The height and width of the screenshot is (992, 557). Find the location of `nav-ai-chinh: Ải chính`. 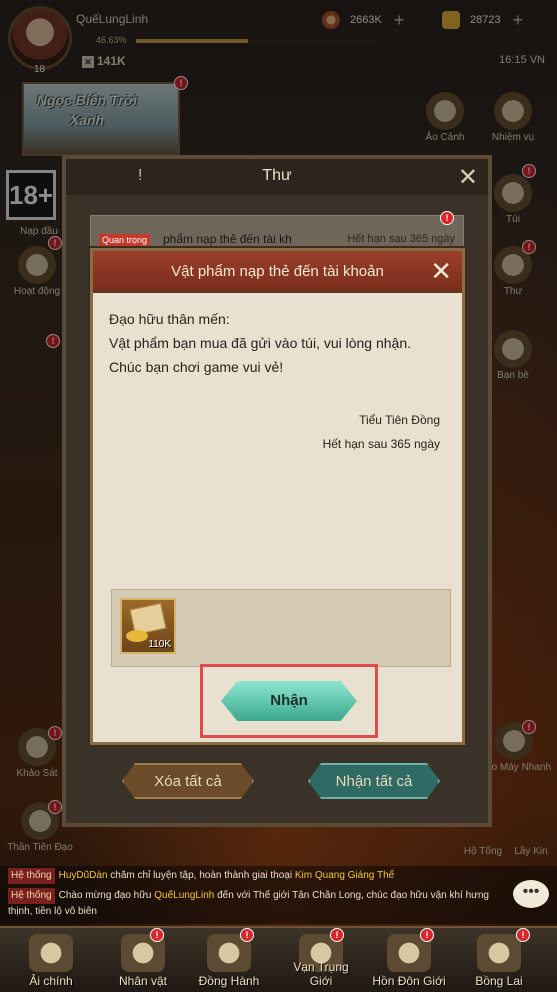

nav-ai-chinh: Ải chính is located at coordinates (51, 960).